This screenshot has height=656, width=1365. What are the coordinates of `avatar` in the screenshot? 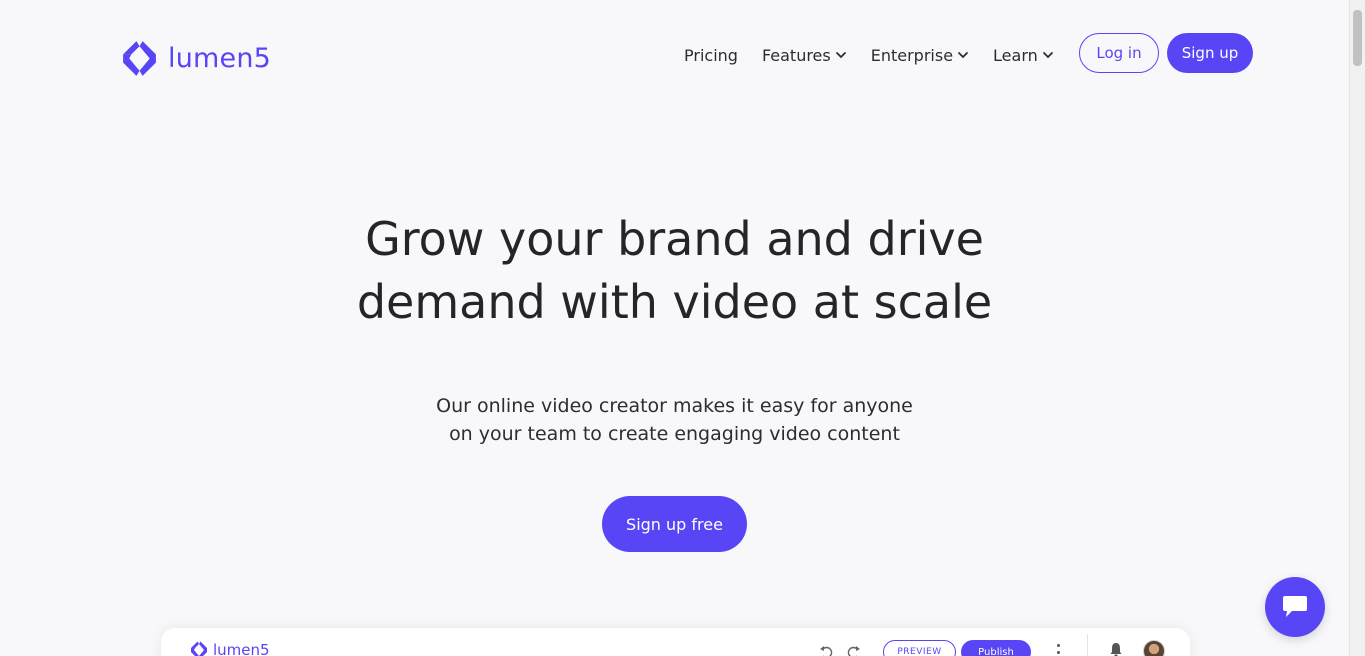 It's located at (1154, 648).